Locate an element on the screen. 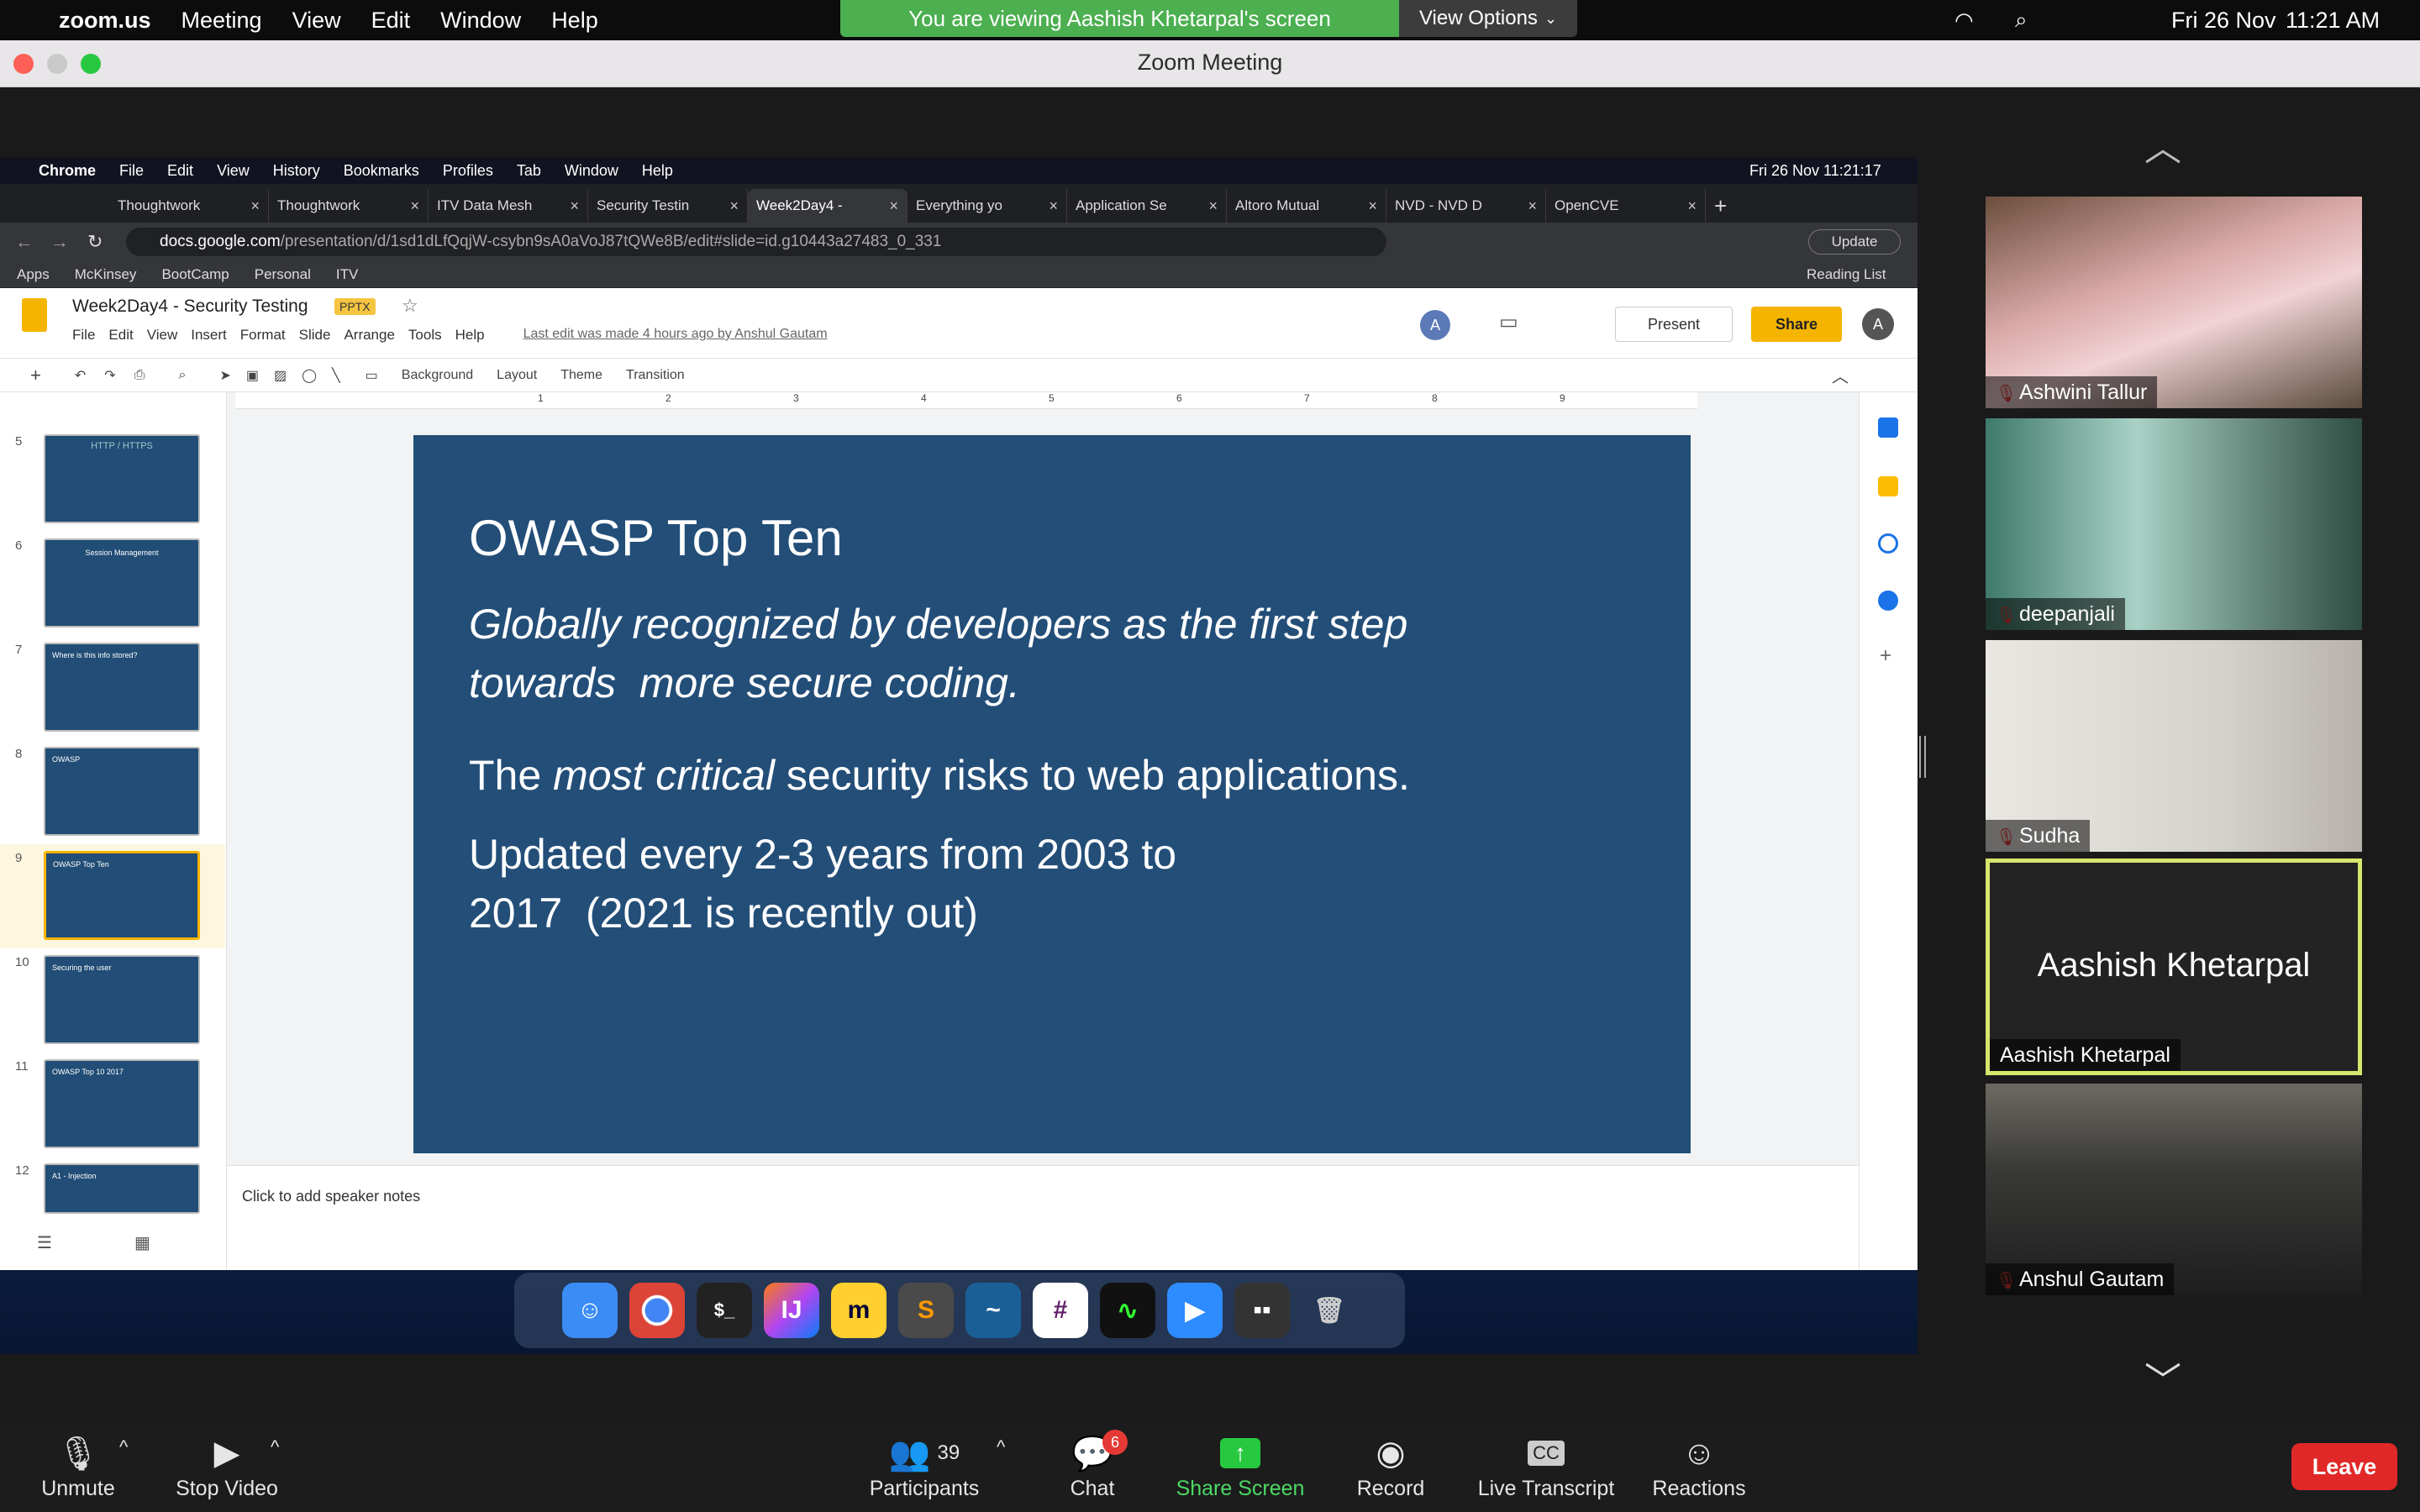 The image size is (2420, 1512). comment-icon: ▭ is located at coordinates (1508, 322).